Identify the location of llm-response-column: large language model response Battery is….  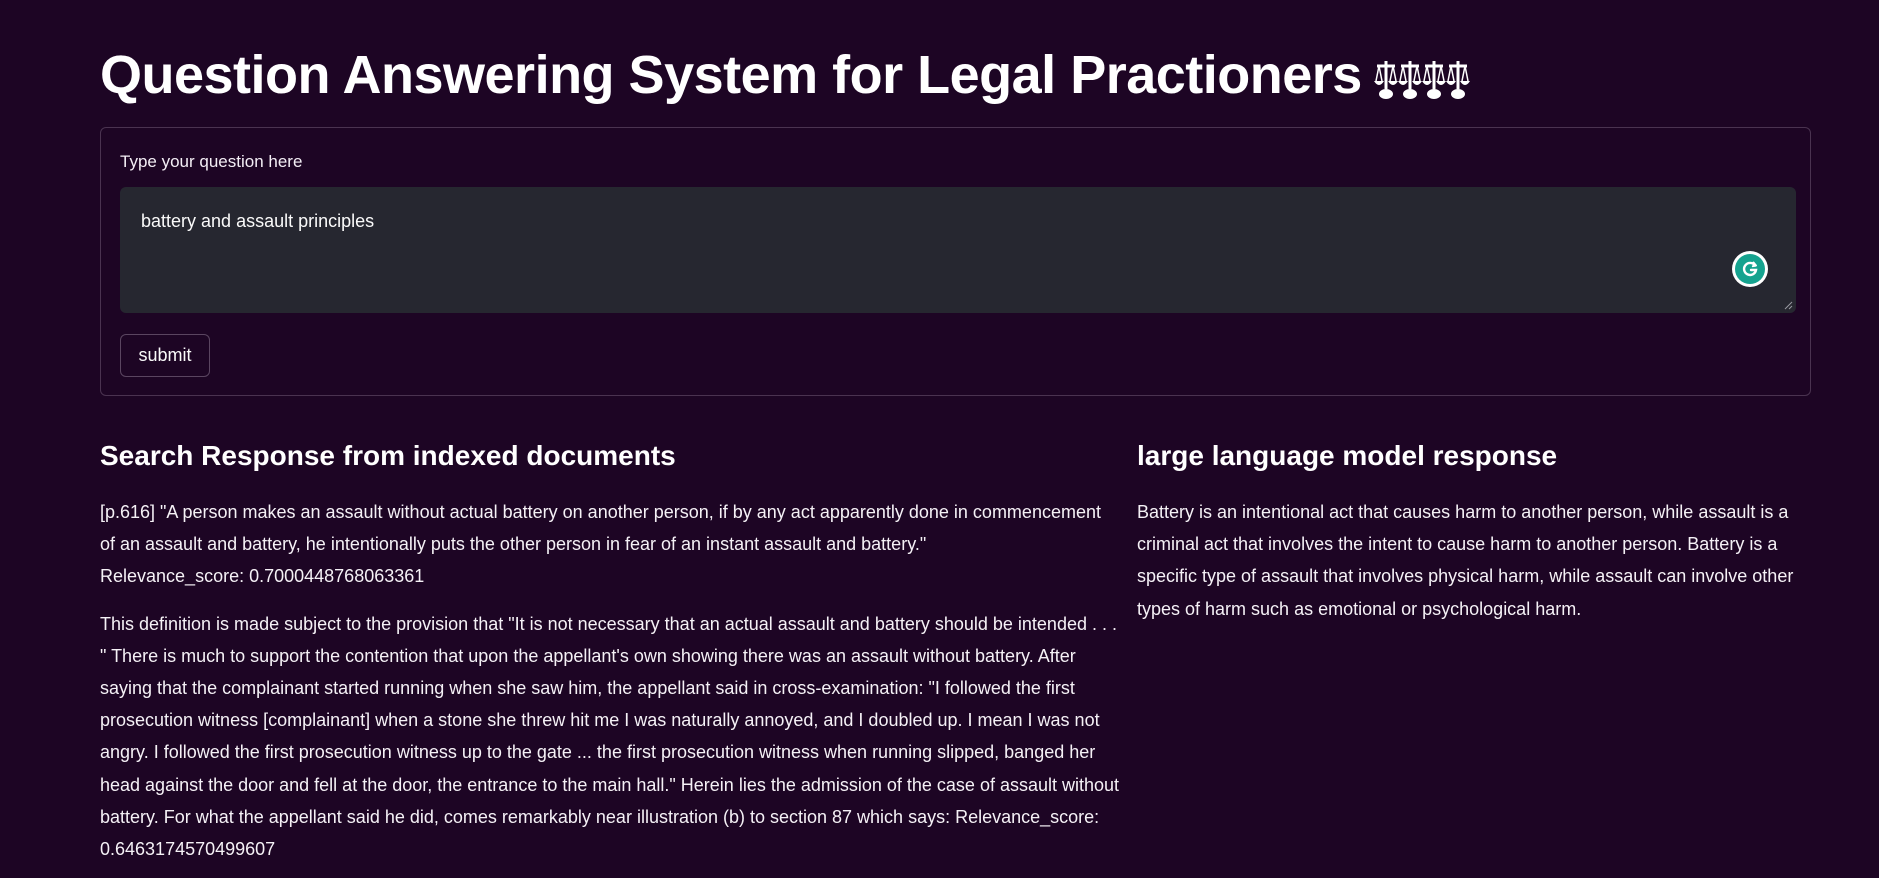
(1477, 537).